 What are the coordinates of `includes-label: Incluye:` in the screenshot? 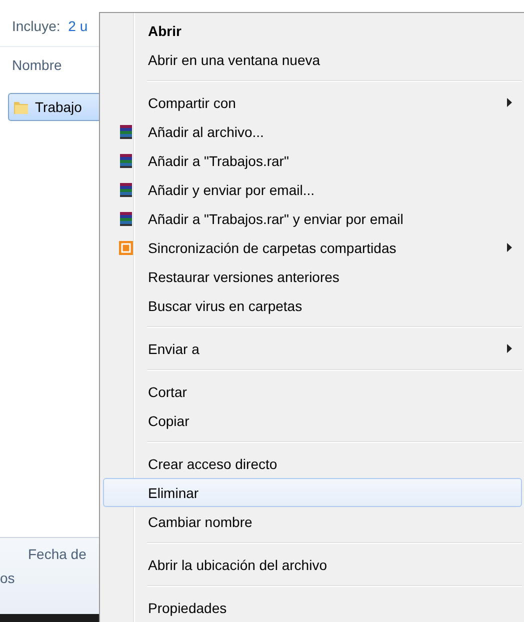 It's located at (36, 26).